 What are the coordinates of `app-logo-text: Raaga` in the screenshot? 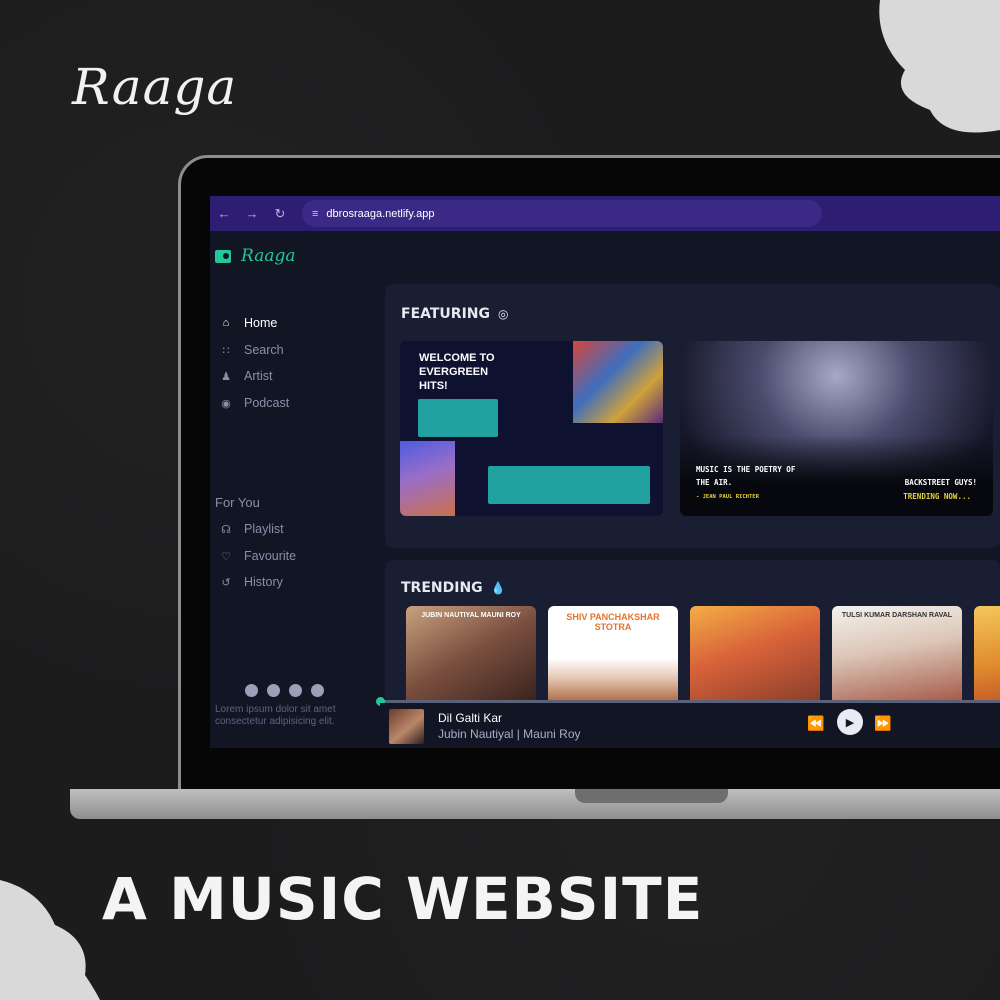 It's located at (268, 256).